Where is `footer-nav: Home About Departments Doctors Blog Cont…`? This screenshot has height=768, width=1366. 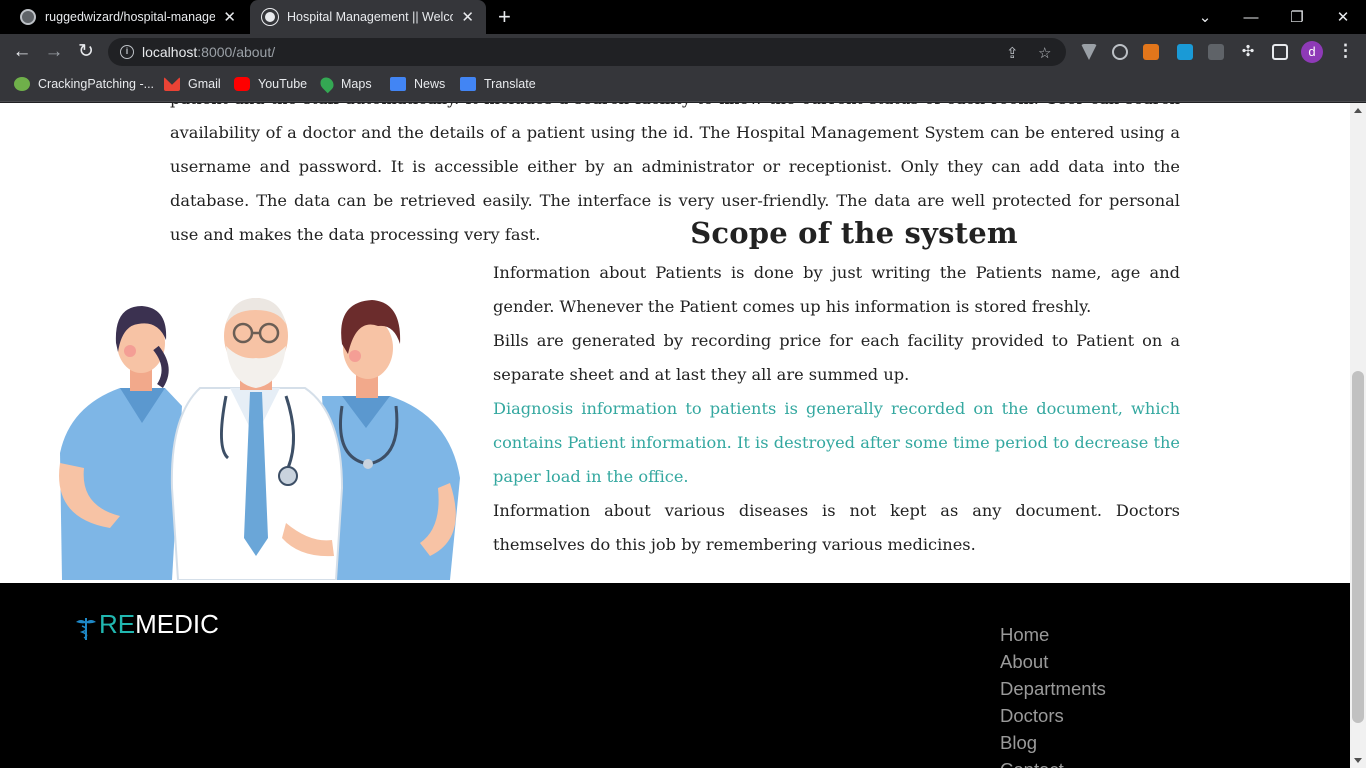
footer-nav: Home About Departments Doctors Blog Cont… is located at coordinates (1053, 694).